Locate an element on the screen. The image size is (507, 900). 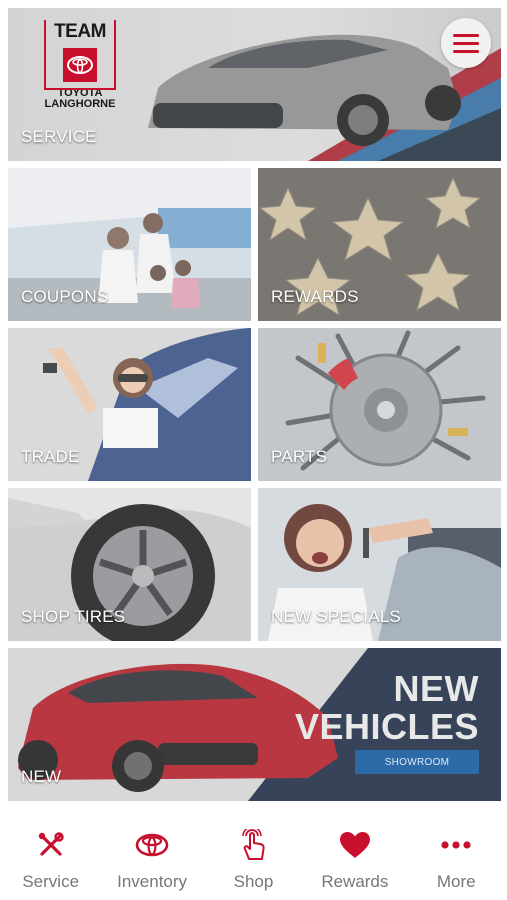
showroom-button: SHOWROOM is located at coordinates (417, 762).